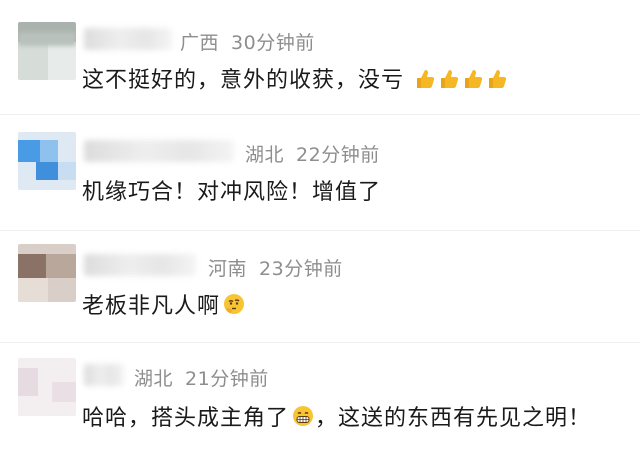  Describe the element at coordinates (243, 80) in the screenshot. I see `comment-body: 这不挺好的，意外的收获，没亏` at that location.